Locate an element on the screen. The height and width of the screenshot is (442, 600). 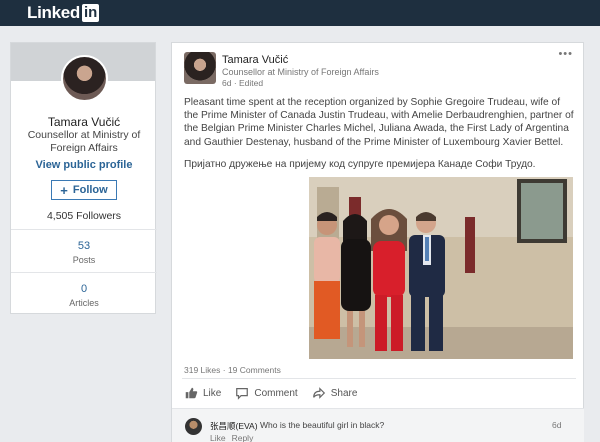
comment-time: 6d is located at coordinates (557, 425).